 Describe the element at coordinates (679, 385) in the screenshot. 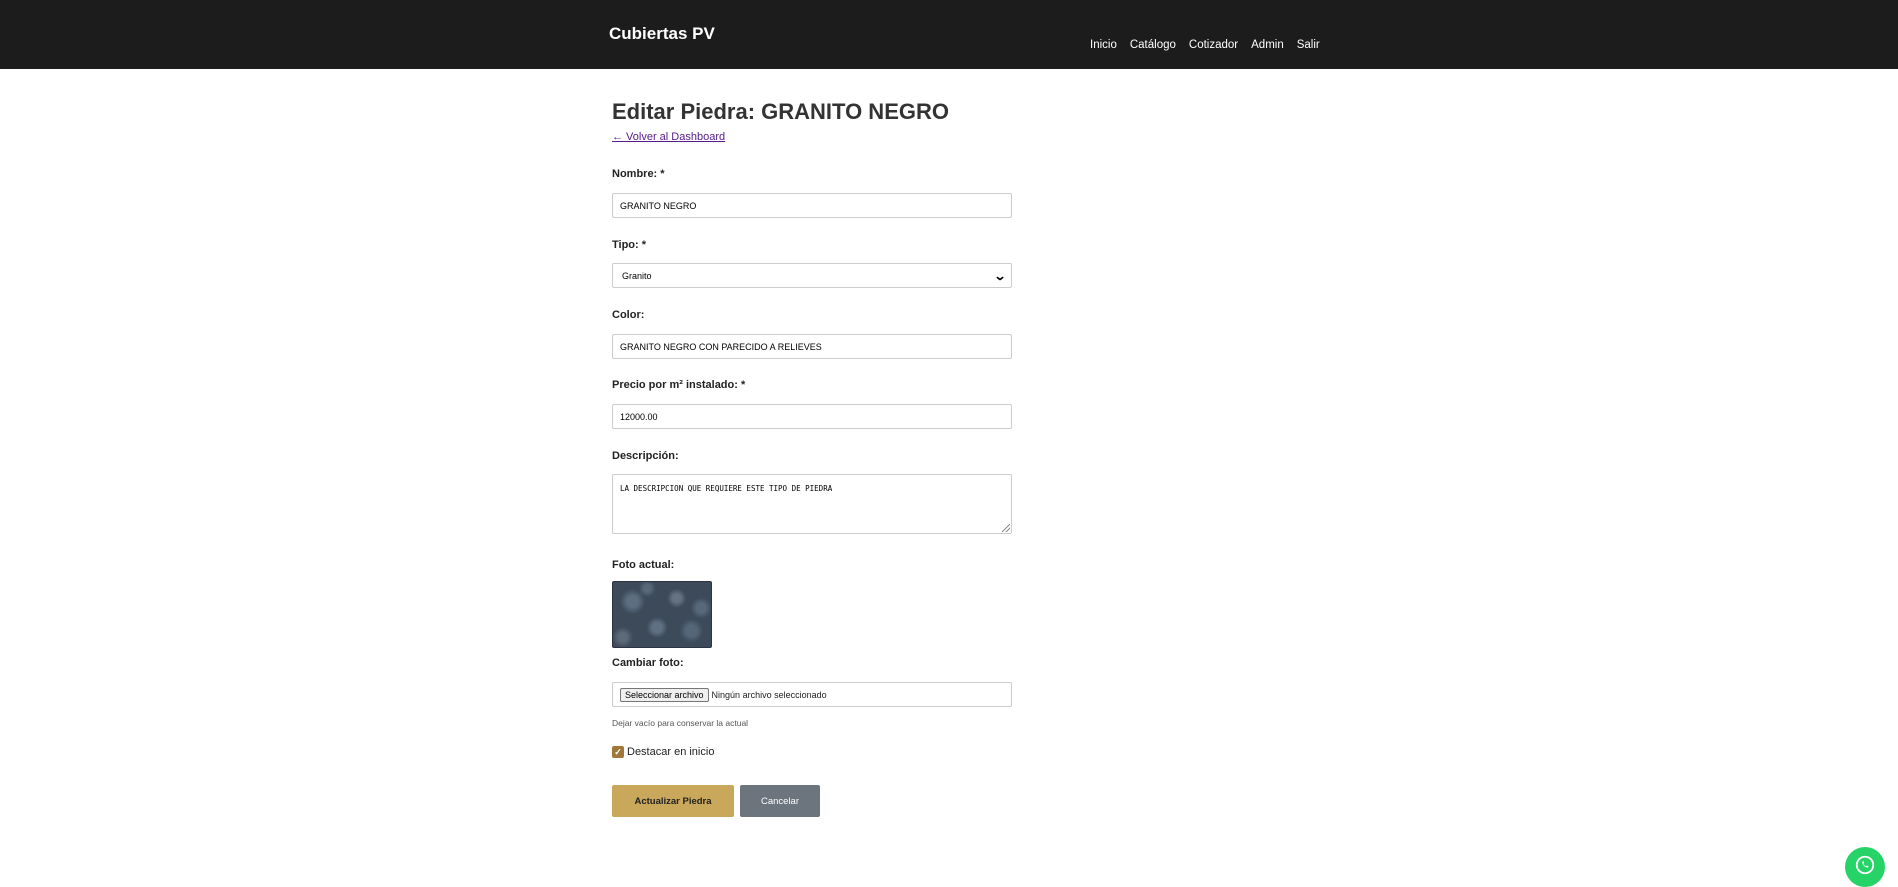

I see `precio-label: Precio por m² instalado: *` at that location.